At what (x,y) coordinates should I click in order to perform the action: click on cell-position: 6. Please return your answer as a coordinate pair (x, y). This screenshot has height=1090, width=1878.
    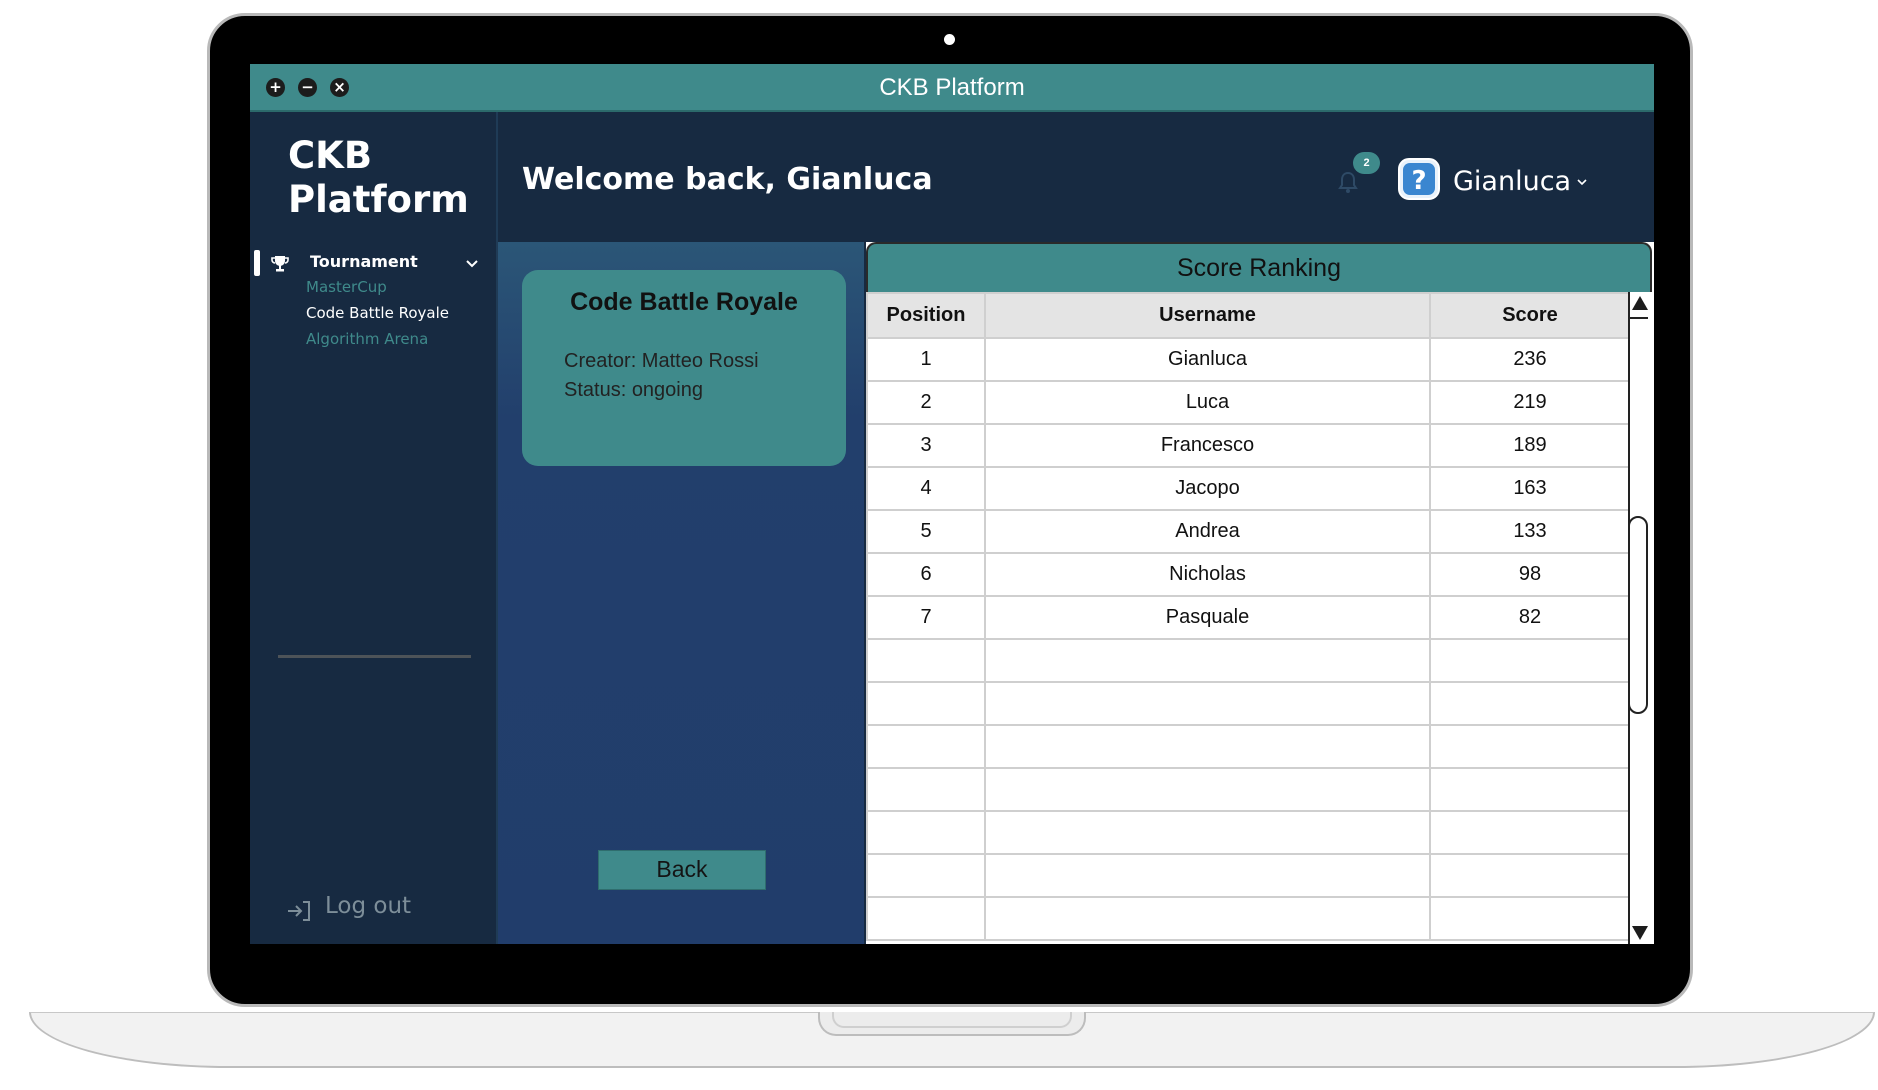
    Looking at the image, I should click on (926, 574).